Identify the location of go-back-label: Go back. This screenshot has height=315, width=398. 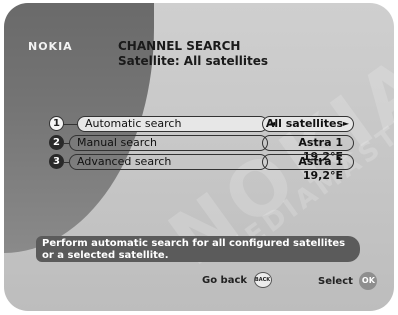
(225, 280).